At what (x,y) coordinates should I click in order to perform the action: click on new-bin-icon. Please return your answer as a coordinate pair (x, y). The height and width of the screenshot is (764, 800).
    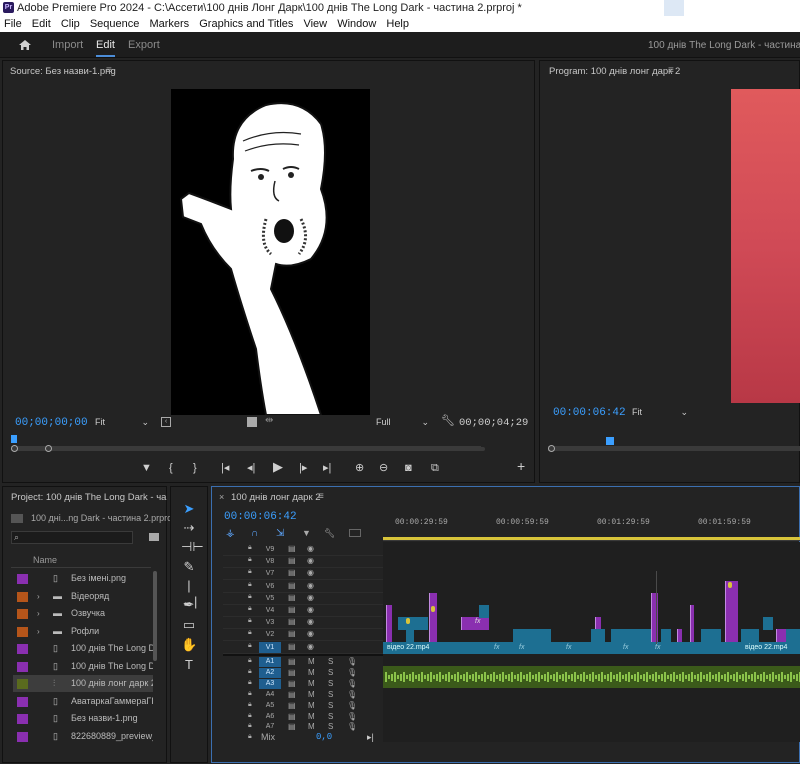
    Looking at the image, I should click on (154, 537).